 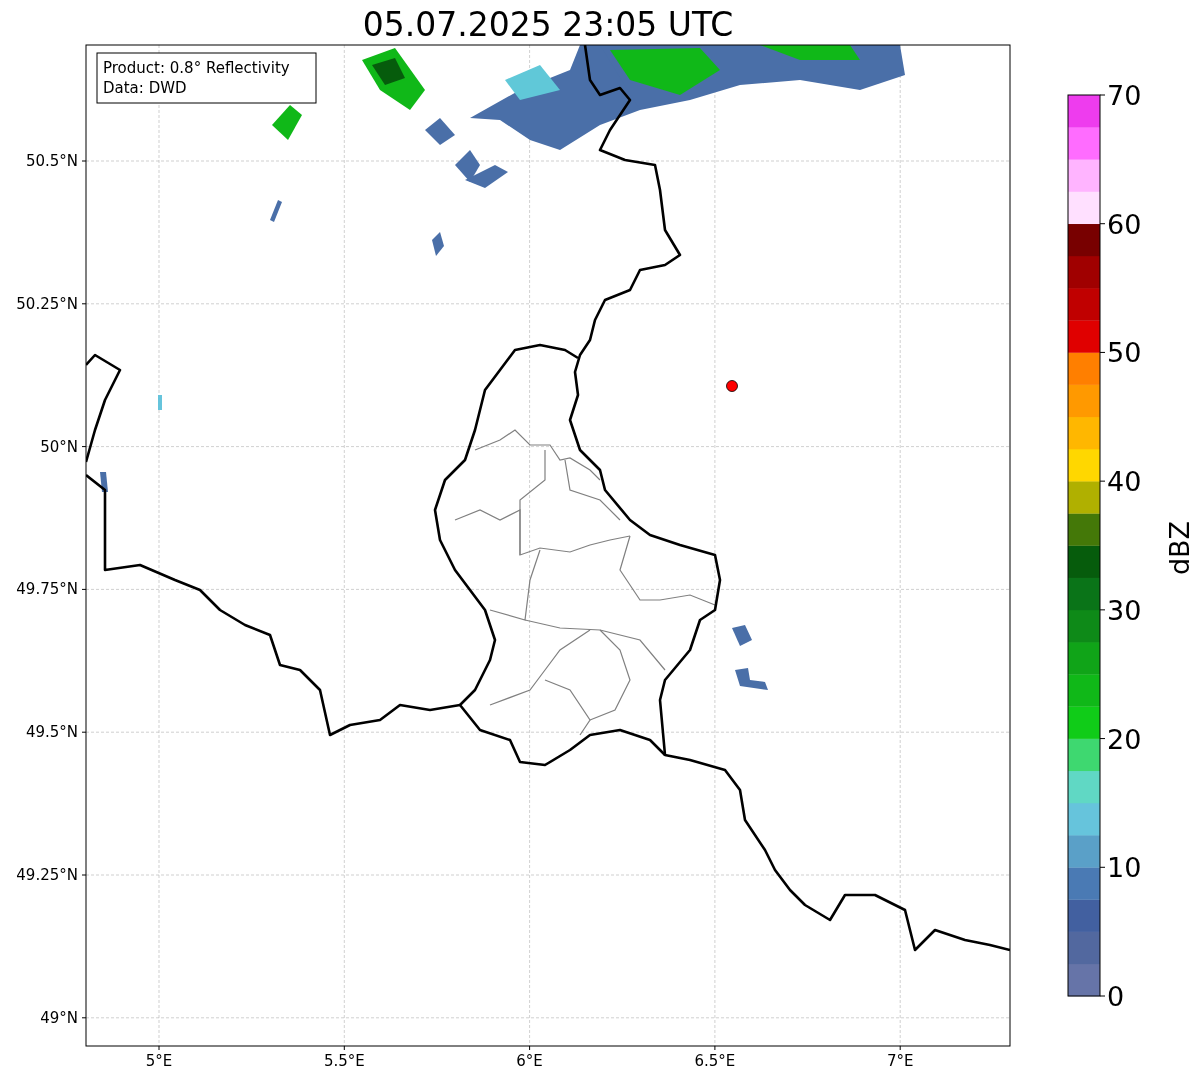 What do you see at coordinates (47, 303) in the screenshot?
I see `latitude-label: 50.25°N` at bounding box center [47, 303].